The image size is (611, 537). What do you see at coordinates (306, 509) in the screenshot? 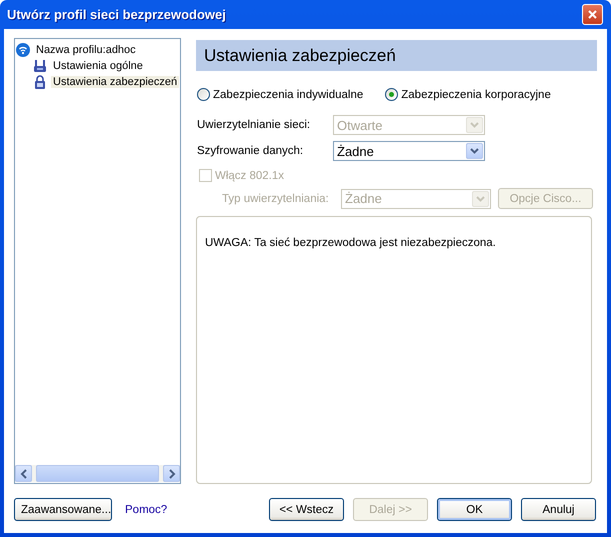
I see `dialog-button: << Wstecz` at bounding box center [306, 509].